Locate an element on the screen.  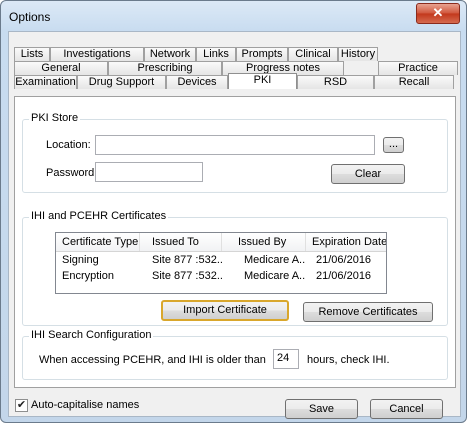
checkmark-icon: ✔ is located at coordinates (21, 405).